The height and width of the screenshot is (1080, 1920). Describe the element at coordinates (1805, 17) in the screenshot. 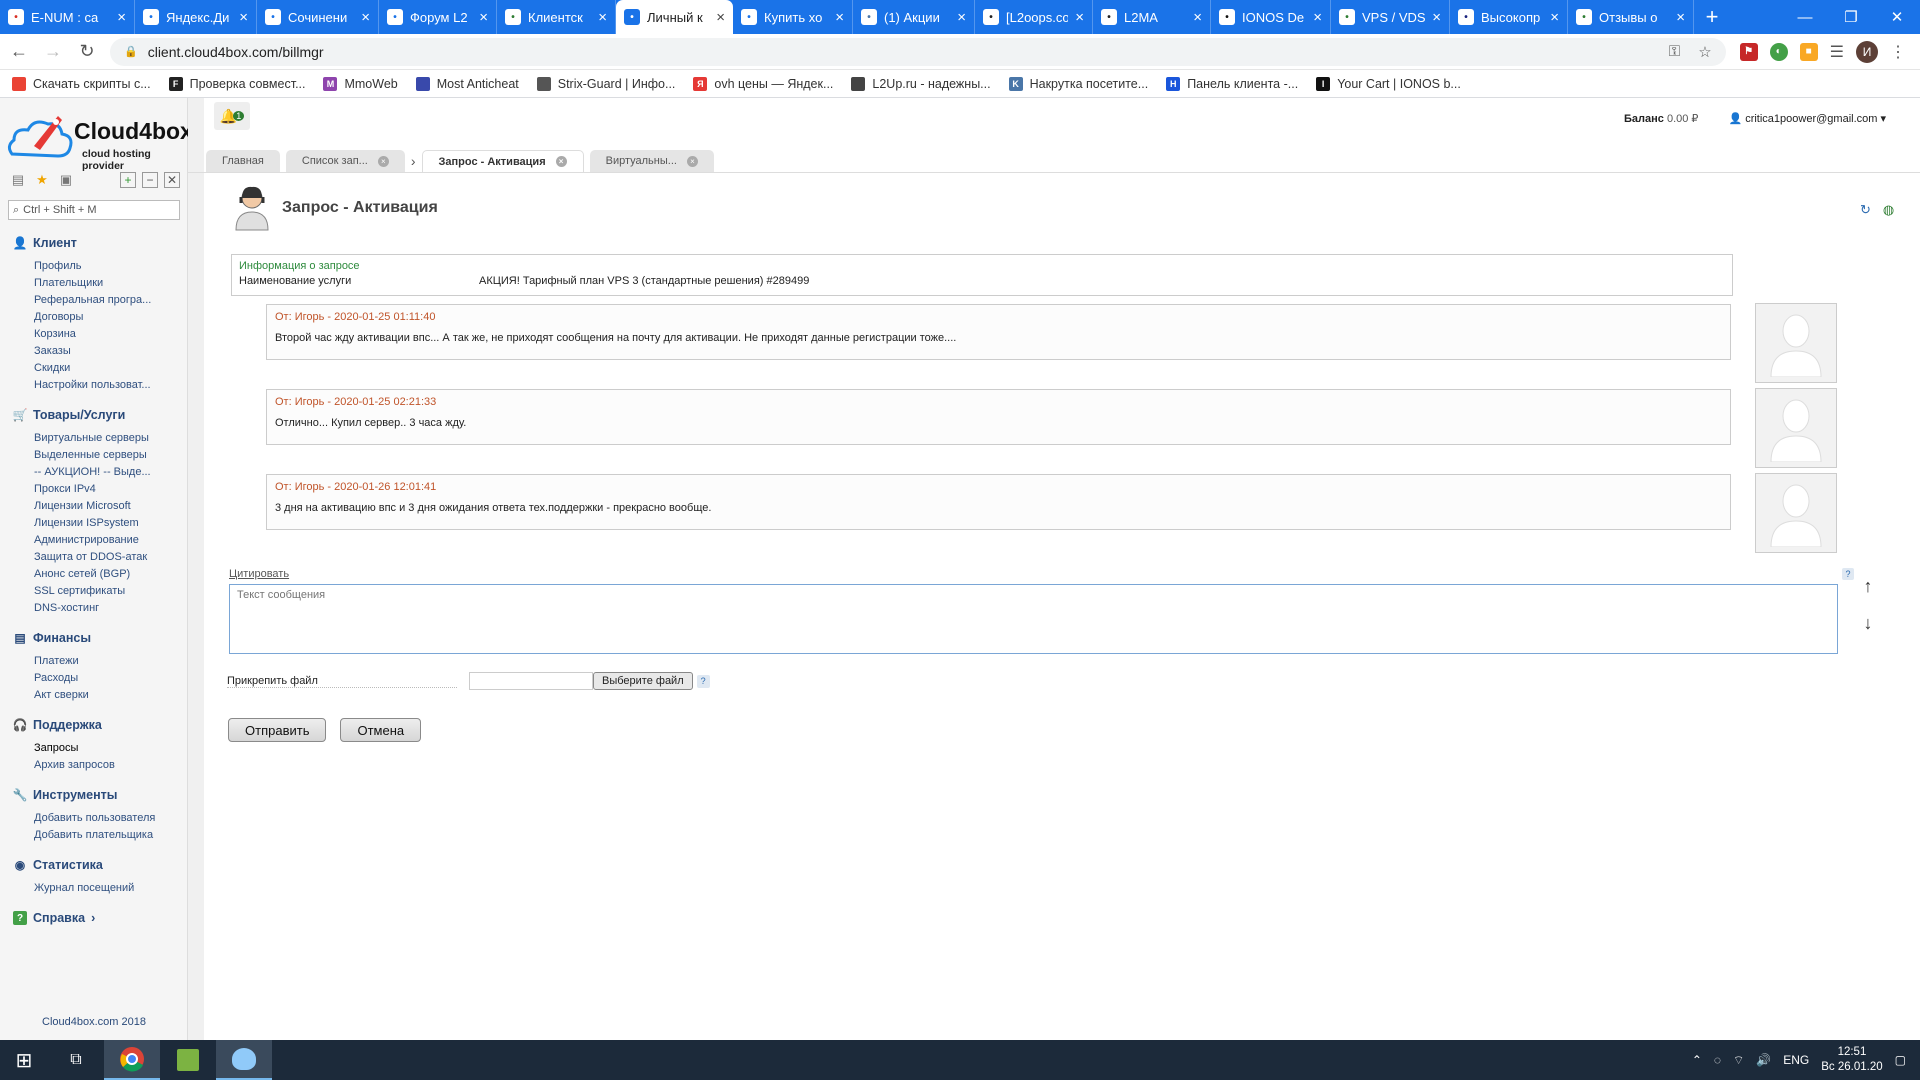

I see `minimize-icon: —` at that location.